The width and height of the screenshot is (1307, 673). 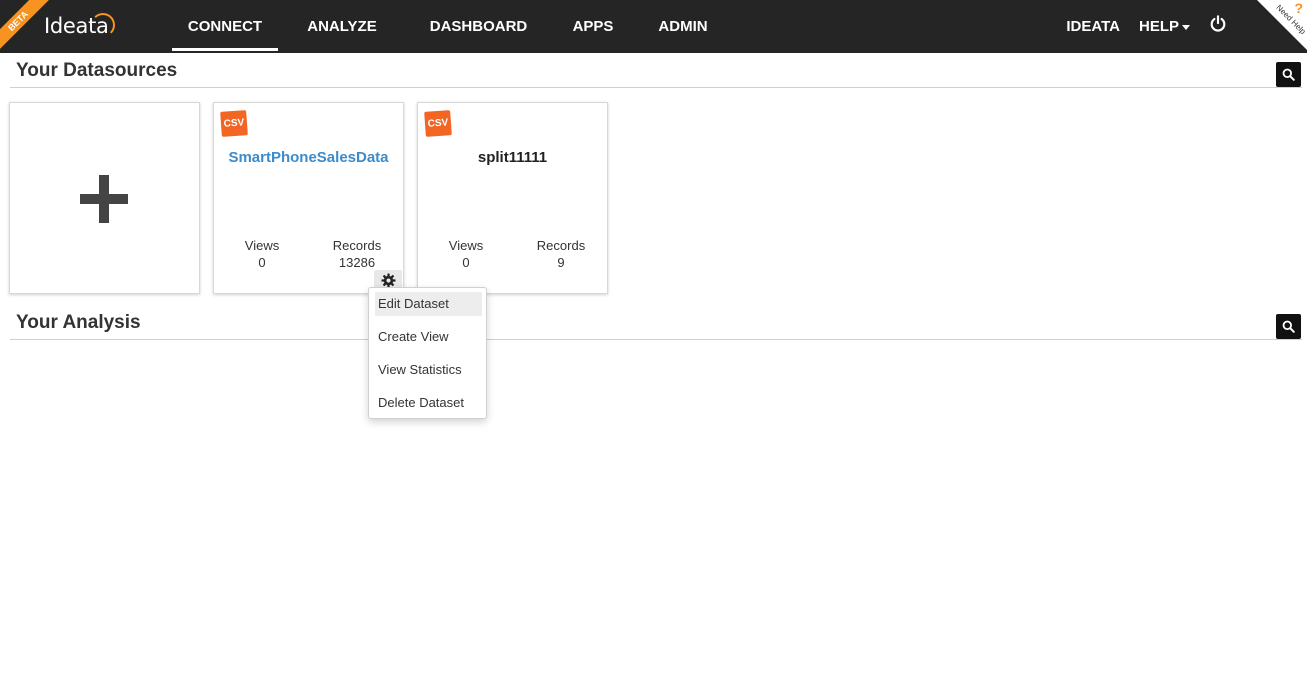 I want to click on gear-icon, so click(x=388, y=280).